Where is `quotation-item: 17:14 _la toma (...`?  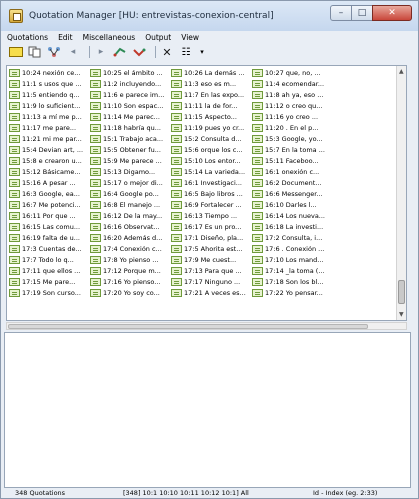 quotation-item: 17:14 _la toma (... is located at coordinates (294, 271).